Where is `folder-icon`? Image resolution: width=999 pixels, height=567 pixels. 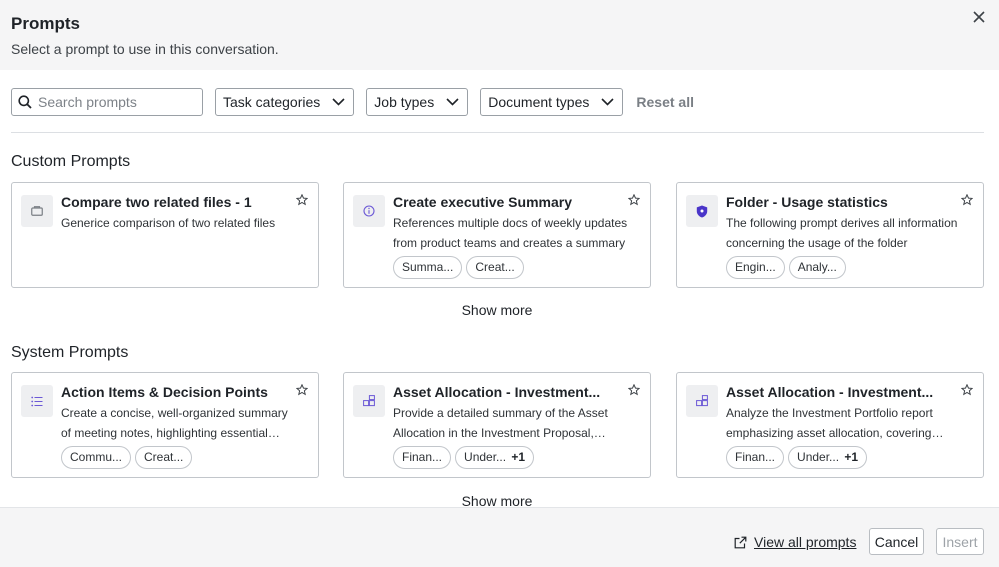
folder-icon is located at coordinates (37, 211).